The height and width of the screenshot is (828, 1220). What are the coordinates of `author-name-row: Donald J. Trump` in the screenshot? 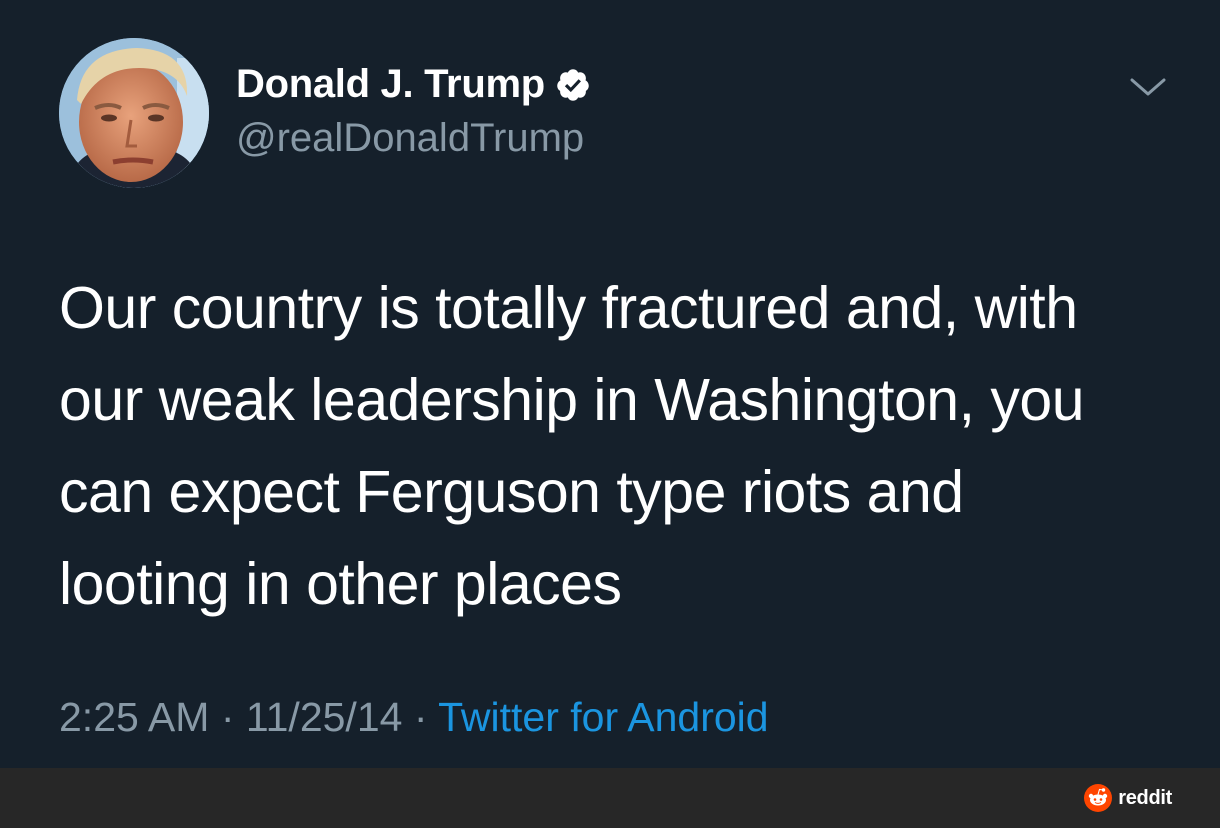 It's located at (413, 84).